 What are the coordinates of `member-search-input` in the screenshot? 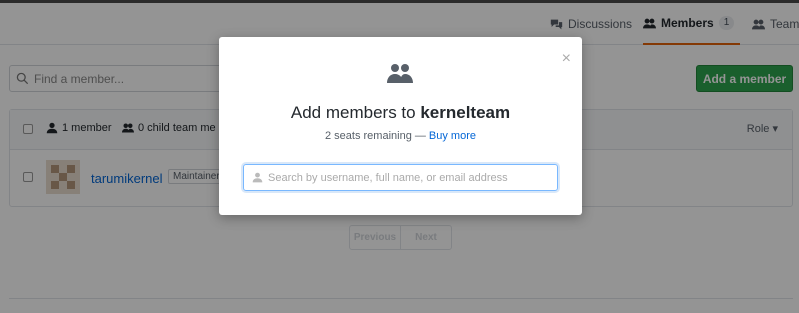 It's located at (408, 177).